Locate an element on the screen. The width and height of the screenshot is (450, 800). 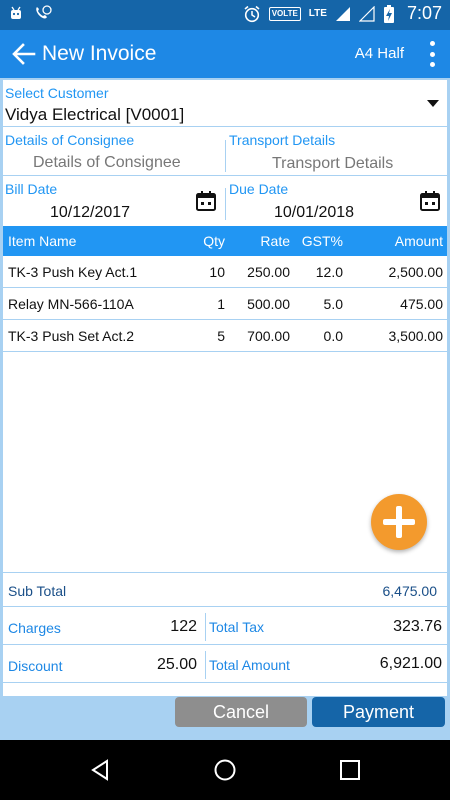
subtotal-value: 6,475.00 is located at coordinates (410, 591).